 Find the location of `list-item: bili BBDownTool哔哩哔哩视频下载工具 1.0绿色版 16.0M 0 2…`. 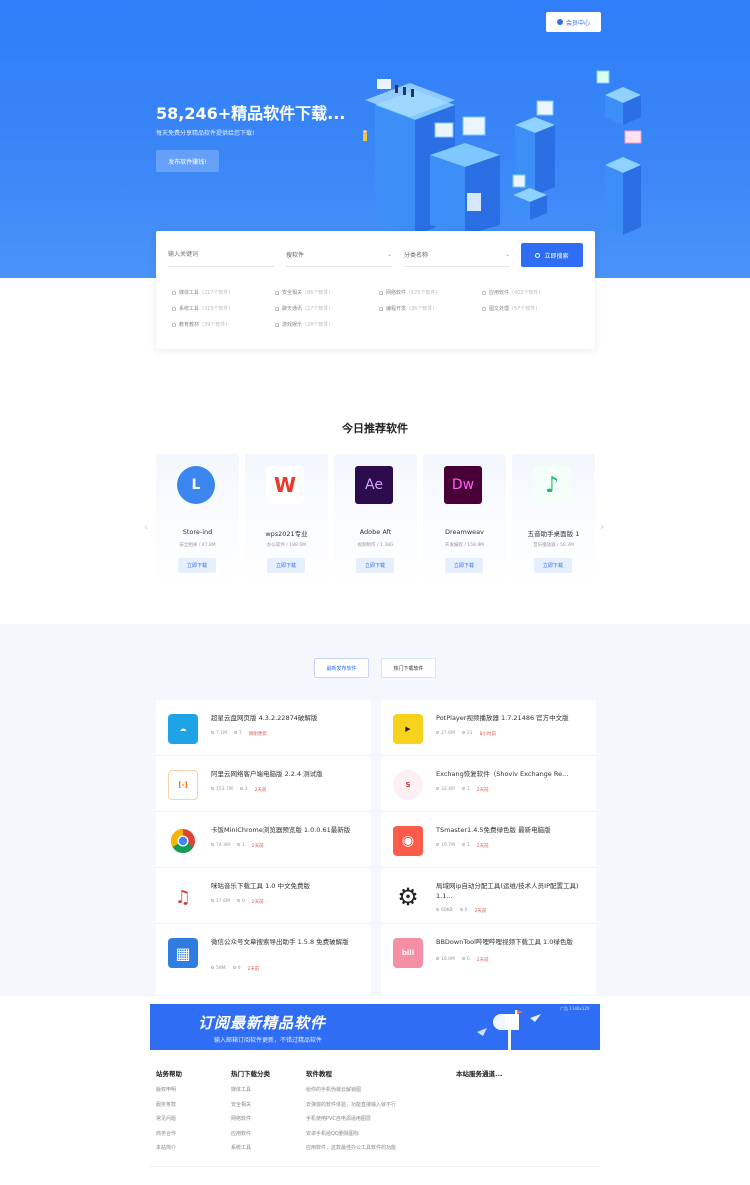

list-item: bili BBDownTool哔哩哔哩视频下载工具 1.0绿色版 16.0M 0 2… is located at coordinates (488, 959).